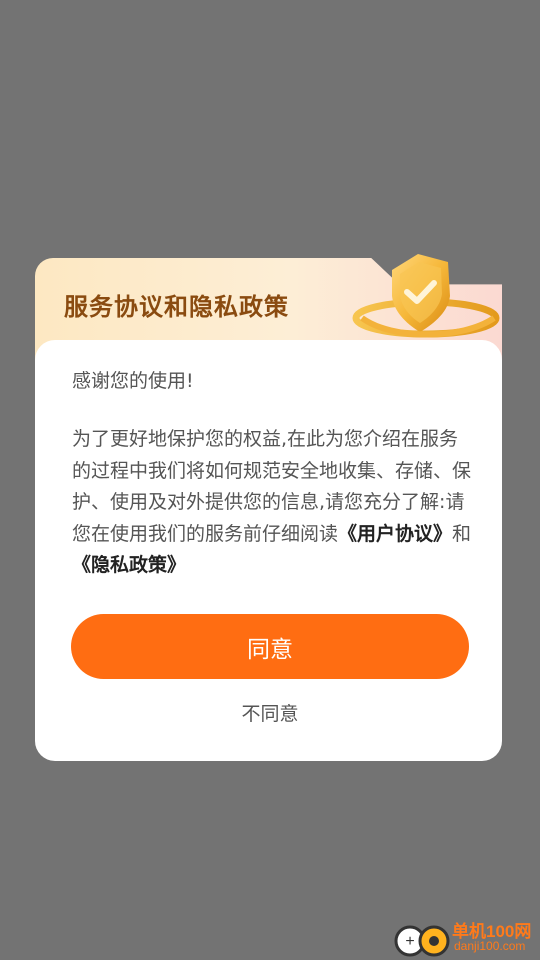 This screenshot has width=540, height=960. What do you see at coordinates (129, 565) in the screenshot?
I see `privacy-policy-link: 《隐私政策》` at bounding box center [129, 565].